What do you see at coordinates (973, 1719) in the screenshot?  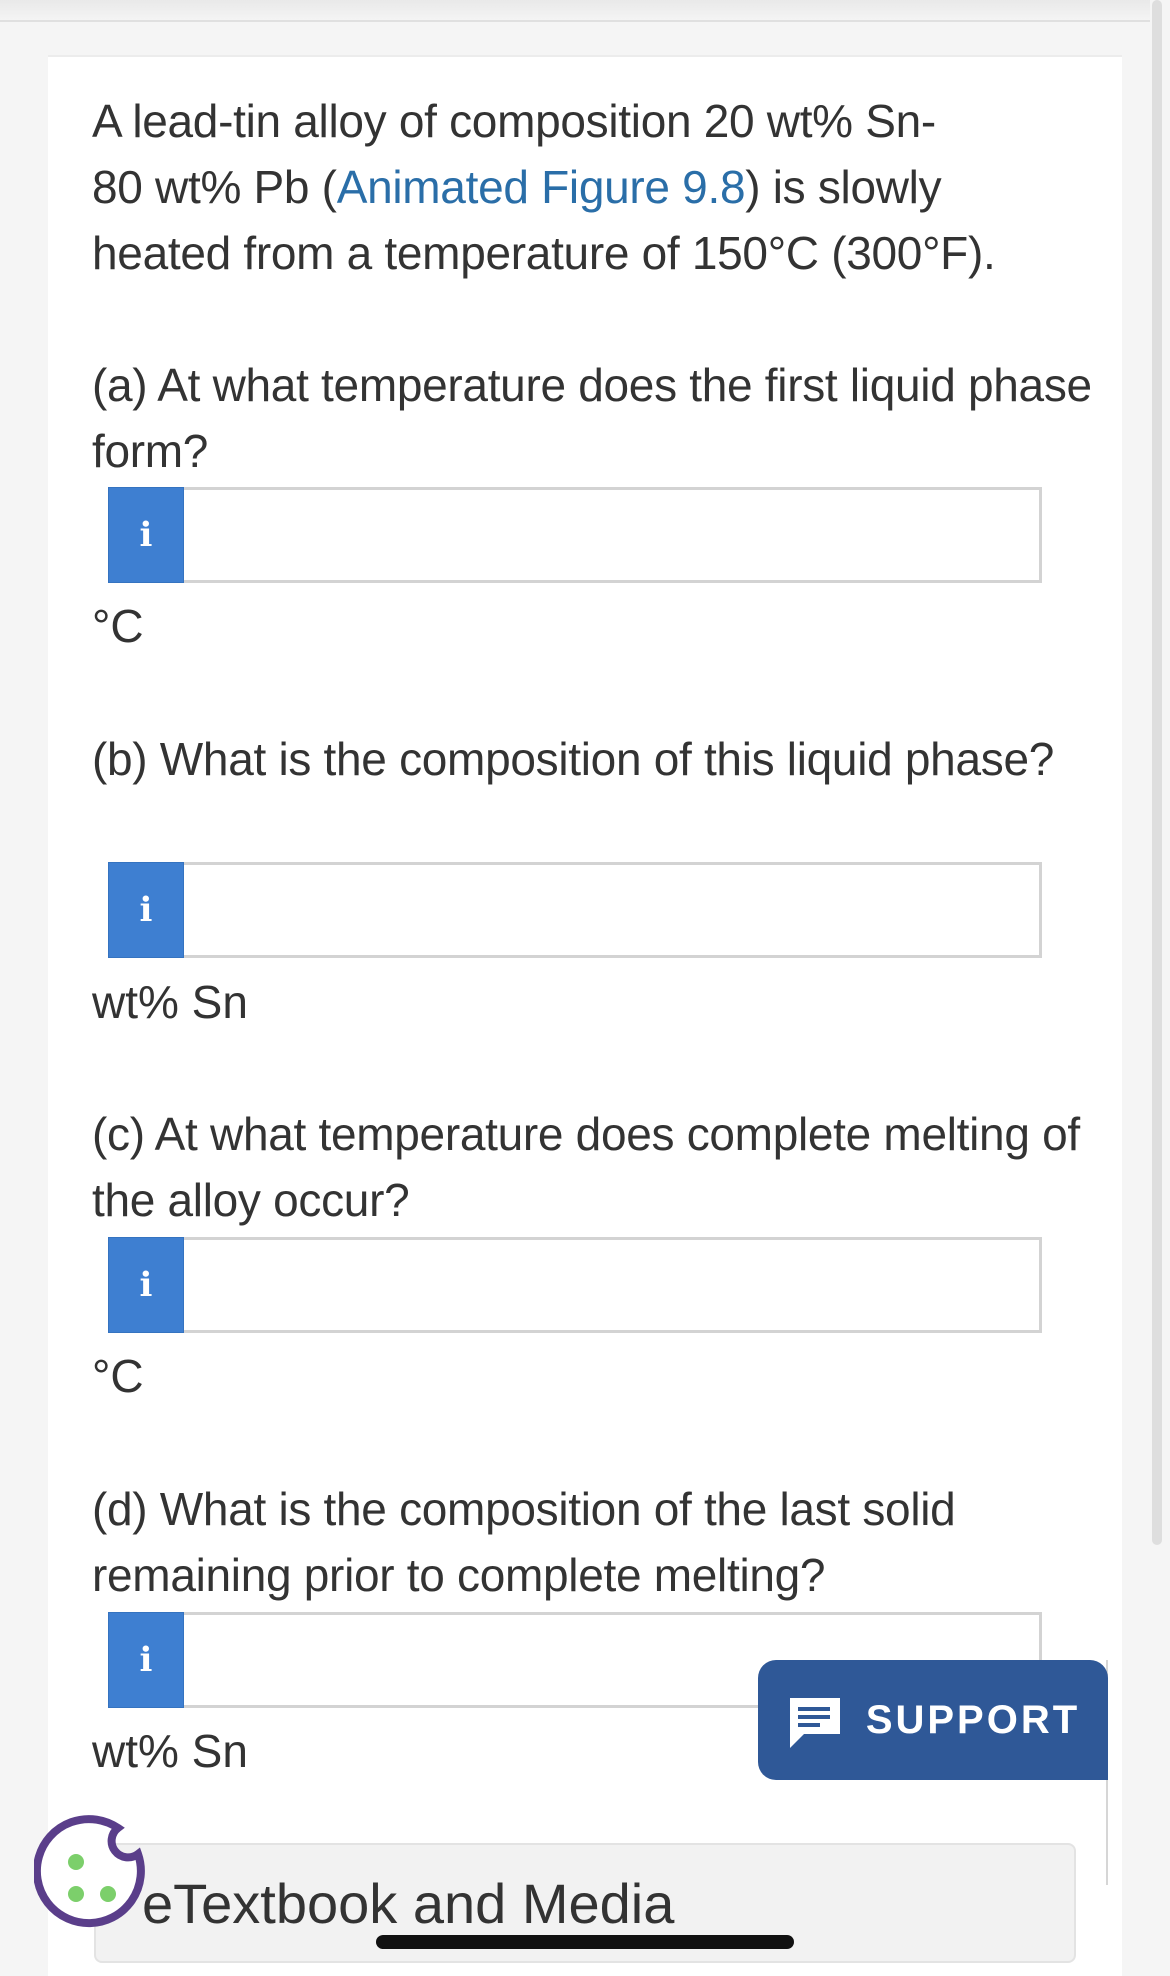 I see `support-label: SUPPORT` at bounding box center [973, 1719].